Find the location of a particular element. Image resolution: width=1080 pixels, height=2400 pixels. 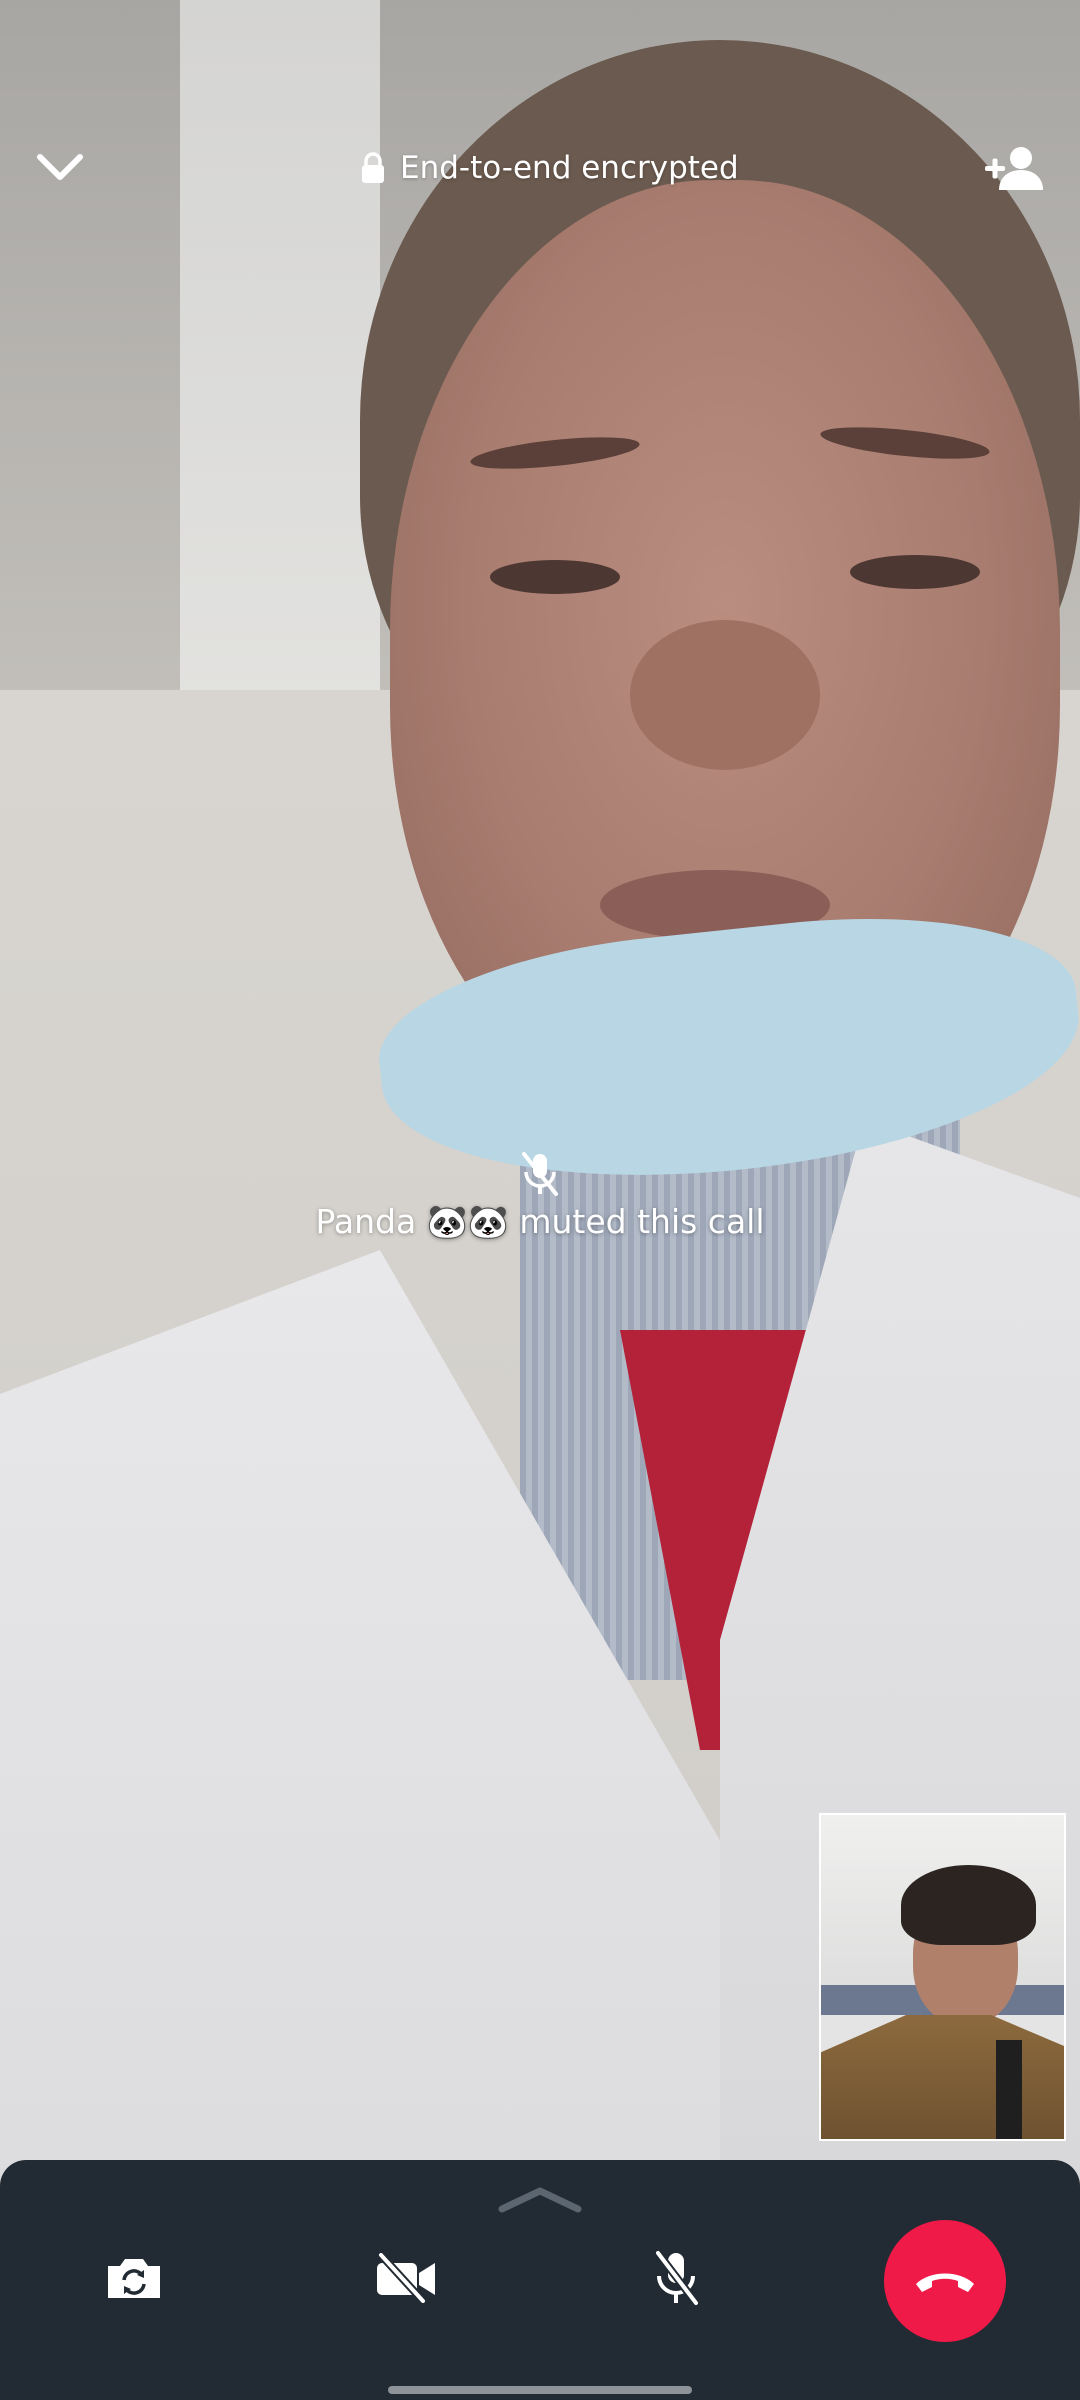

call-top-bar: End-to-end encrypted is located at coordinates (540, 175).